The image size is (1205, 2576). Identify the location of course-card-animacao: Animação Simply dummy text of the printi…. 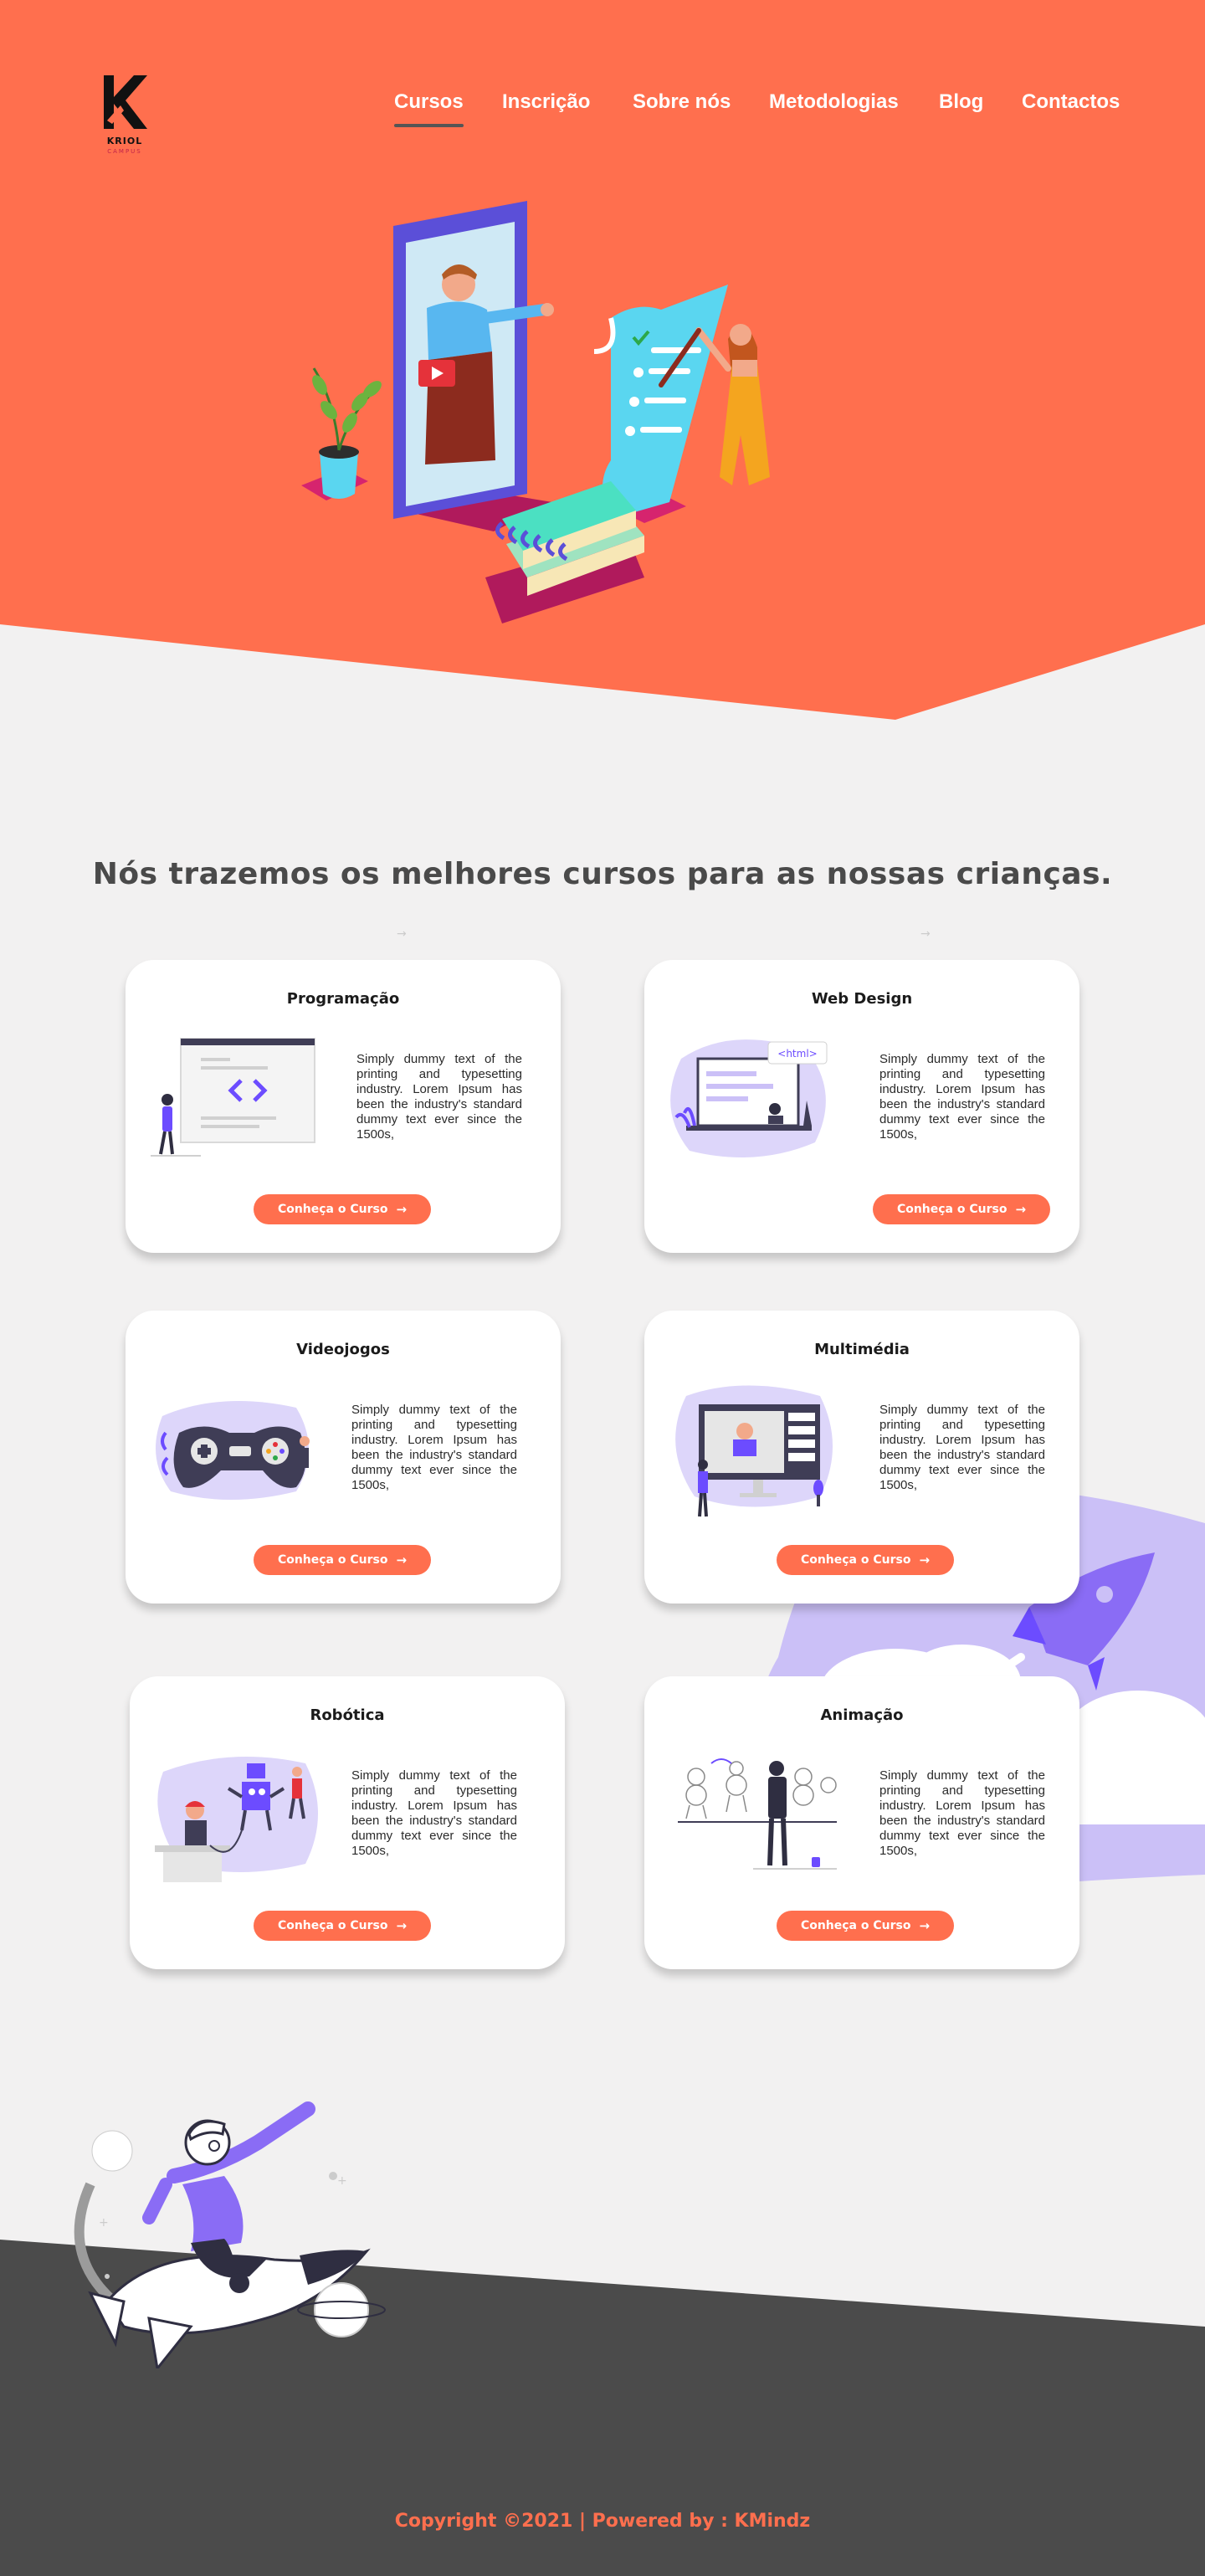
(861, 1822).